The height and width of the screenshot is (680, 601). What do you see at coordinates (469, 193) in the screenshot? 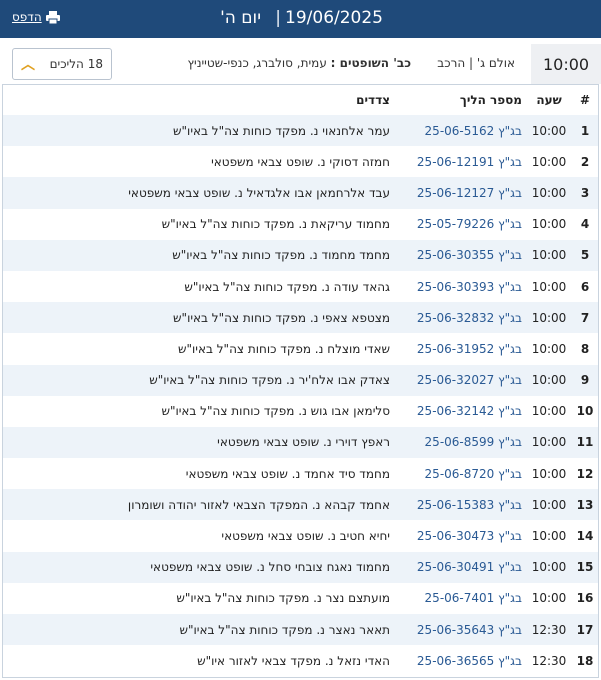
I see `case-number-link: בג"ץ 25-06-12127` at bounding box center [469, 193].